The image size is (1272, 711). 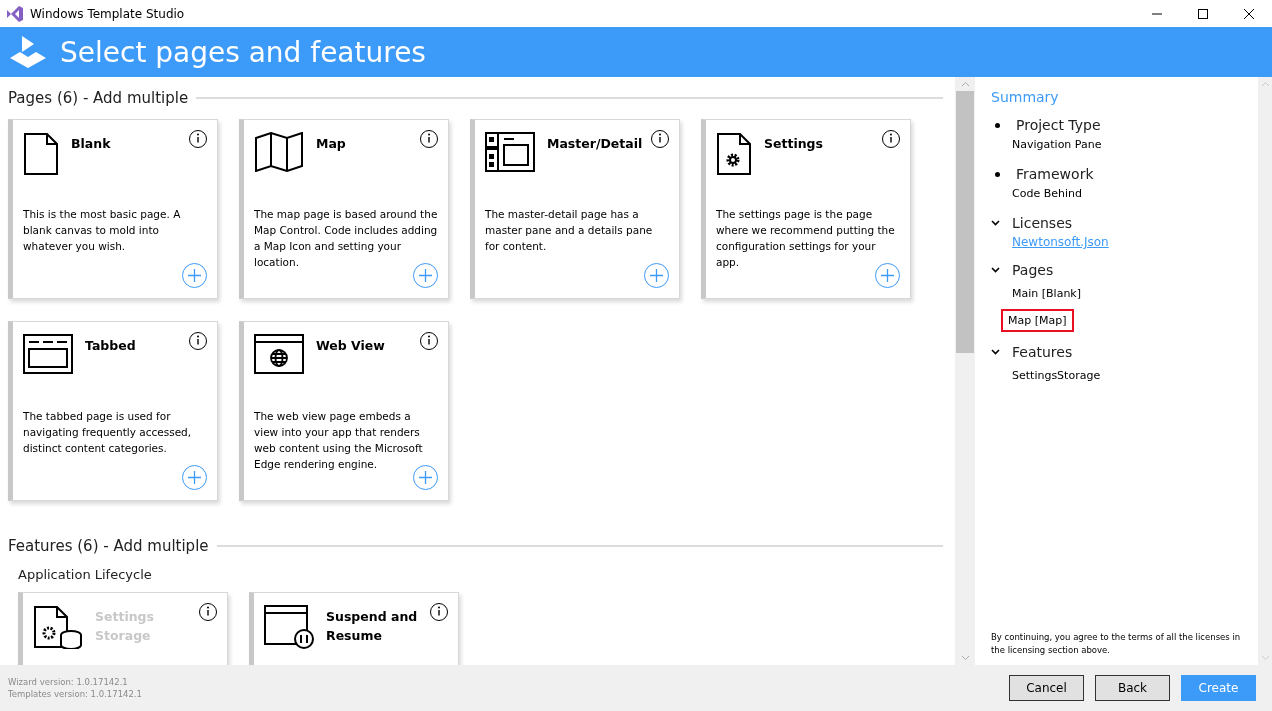 I want to click on page-card: Blank This is the most basic page. A blank canvas to mold into whatever you wish., so click(x=113, y=209).